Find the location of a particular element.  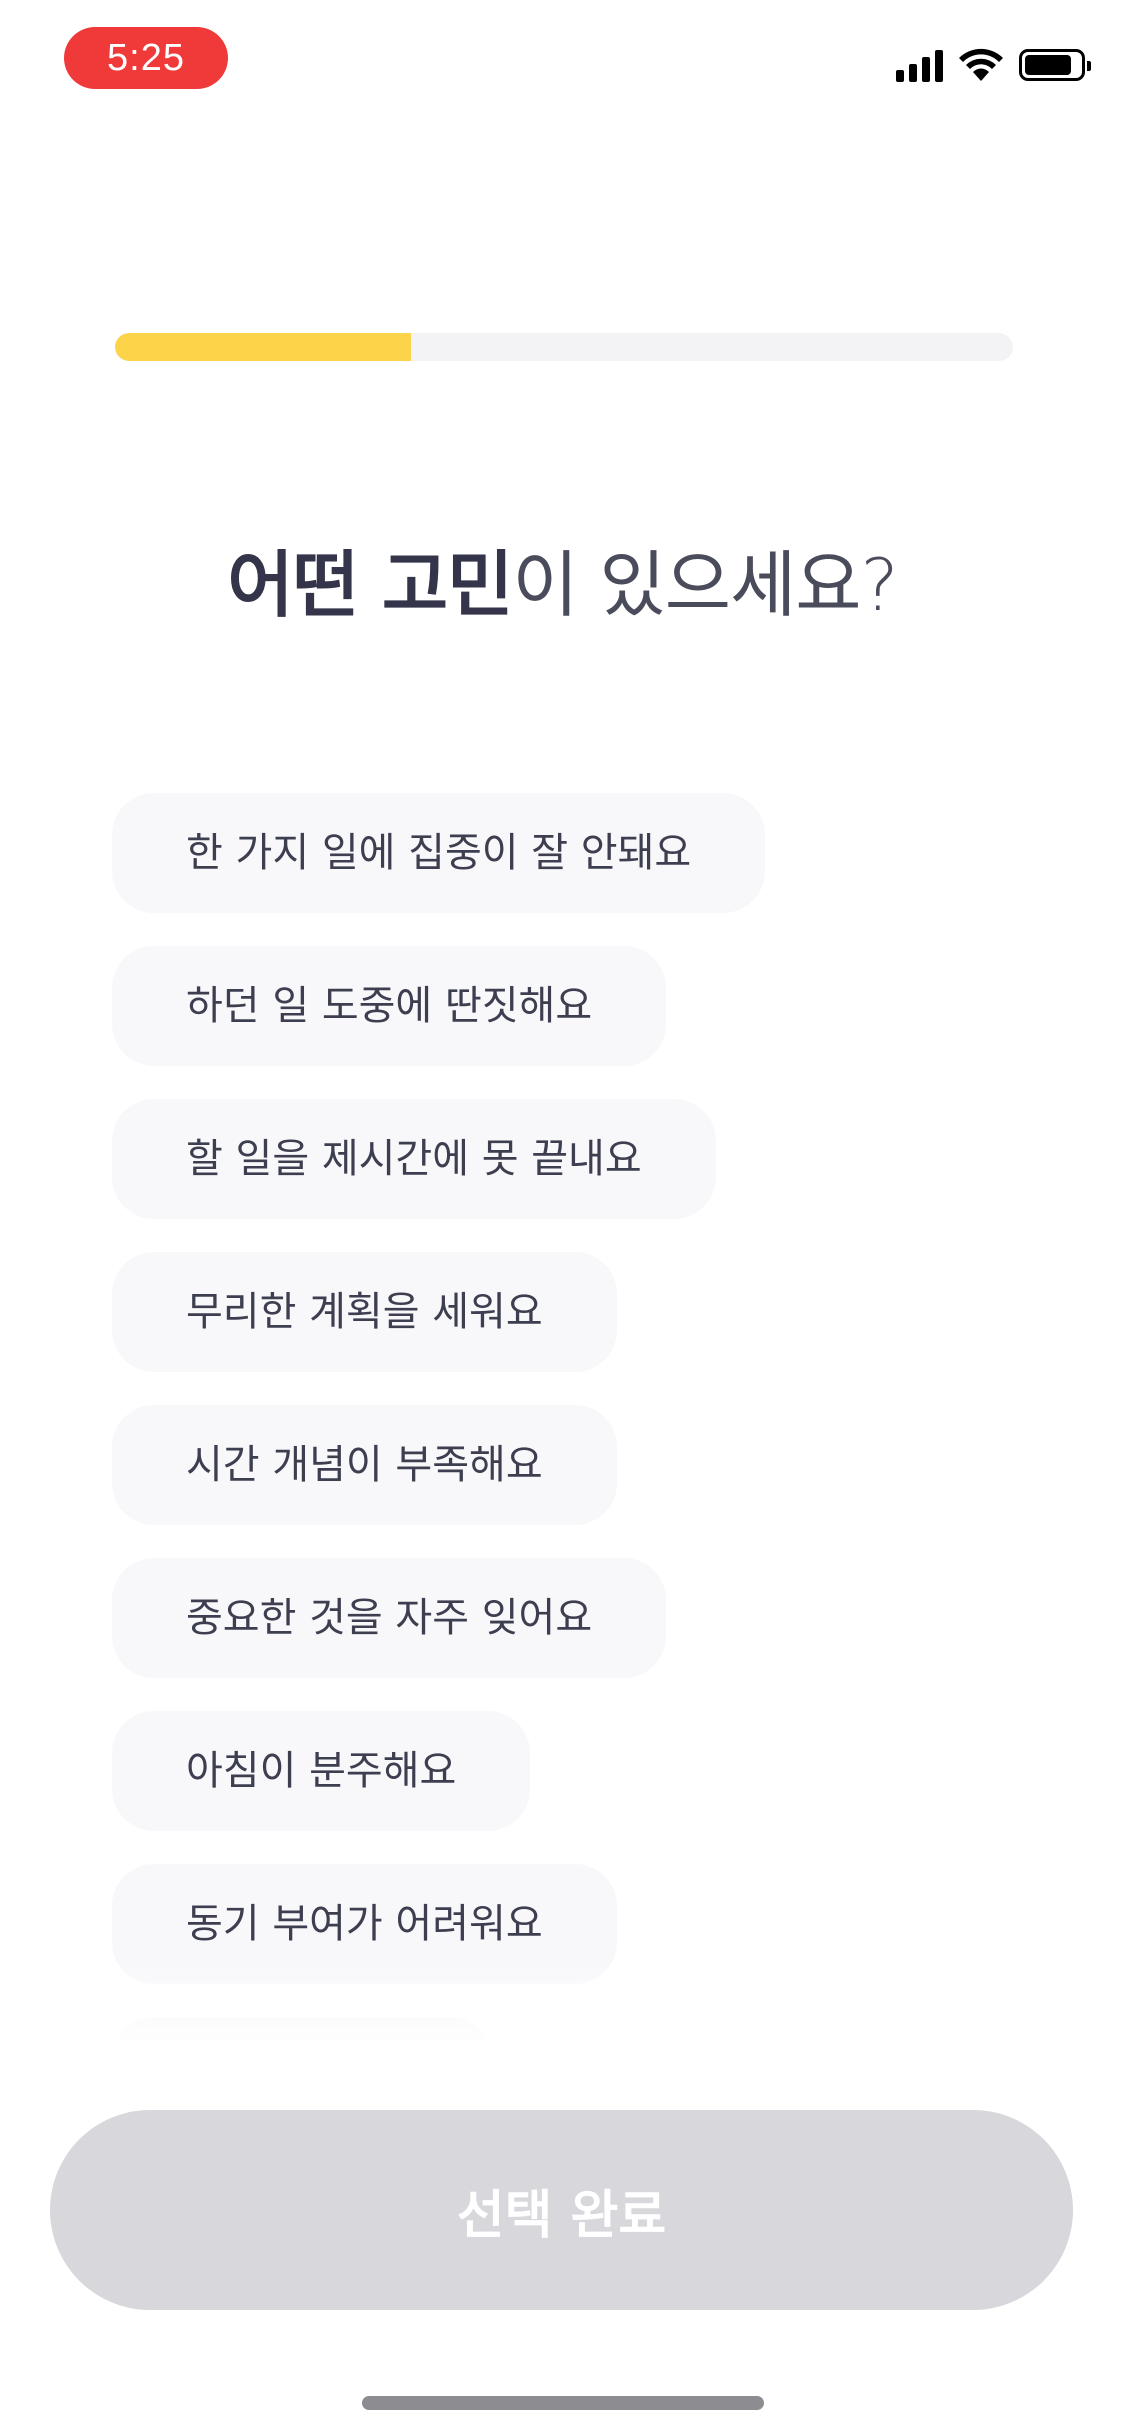

home-indicator is located at coordinates (563, 2403).